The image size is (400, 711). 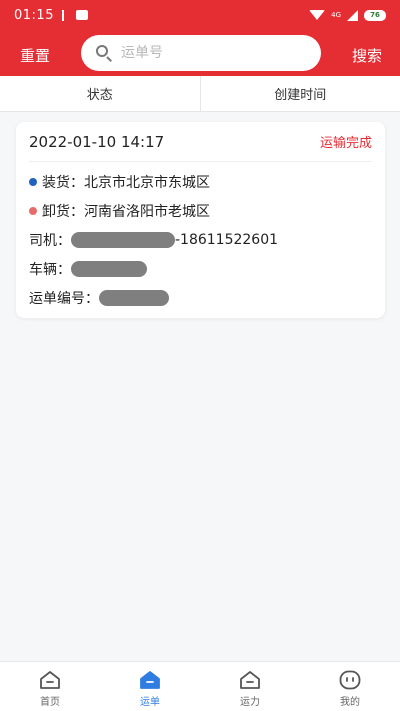 What do you see at coordinates (64, 299) in the screenshot?
I see `waybill-label: 运单编号：` at bounding box center [64, 299].